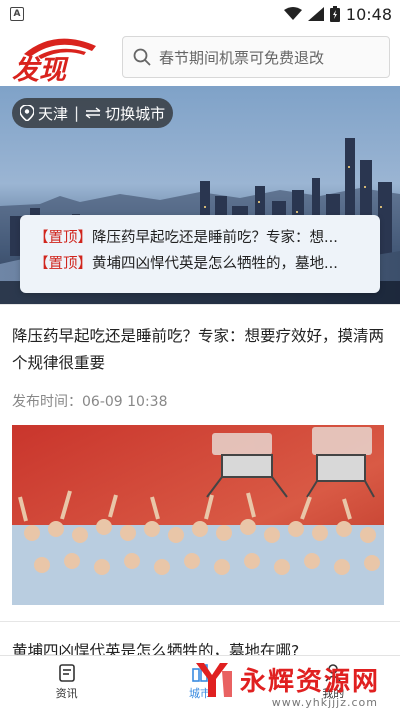  I want to click on battery-icon, so click(334, 14).